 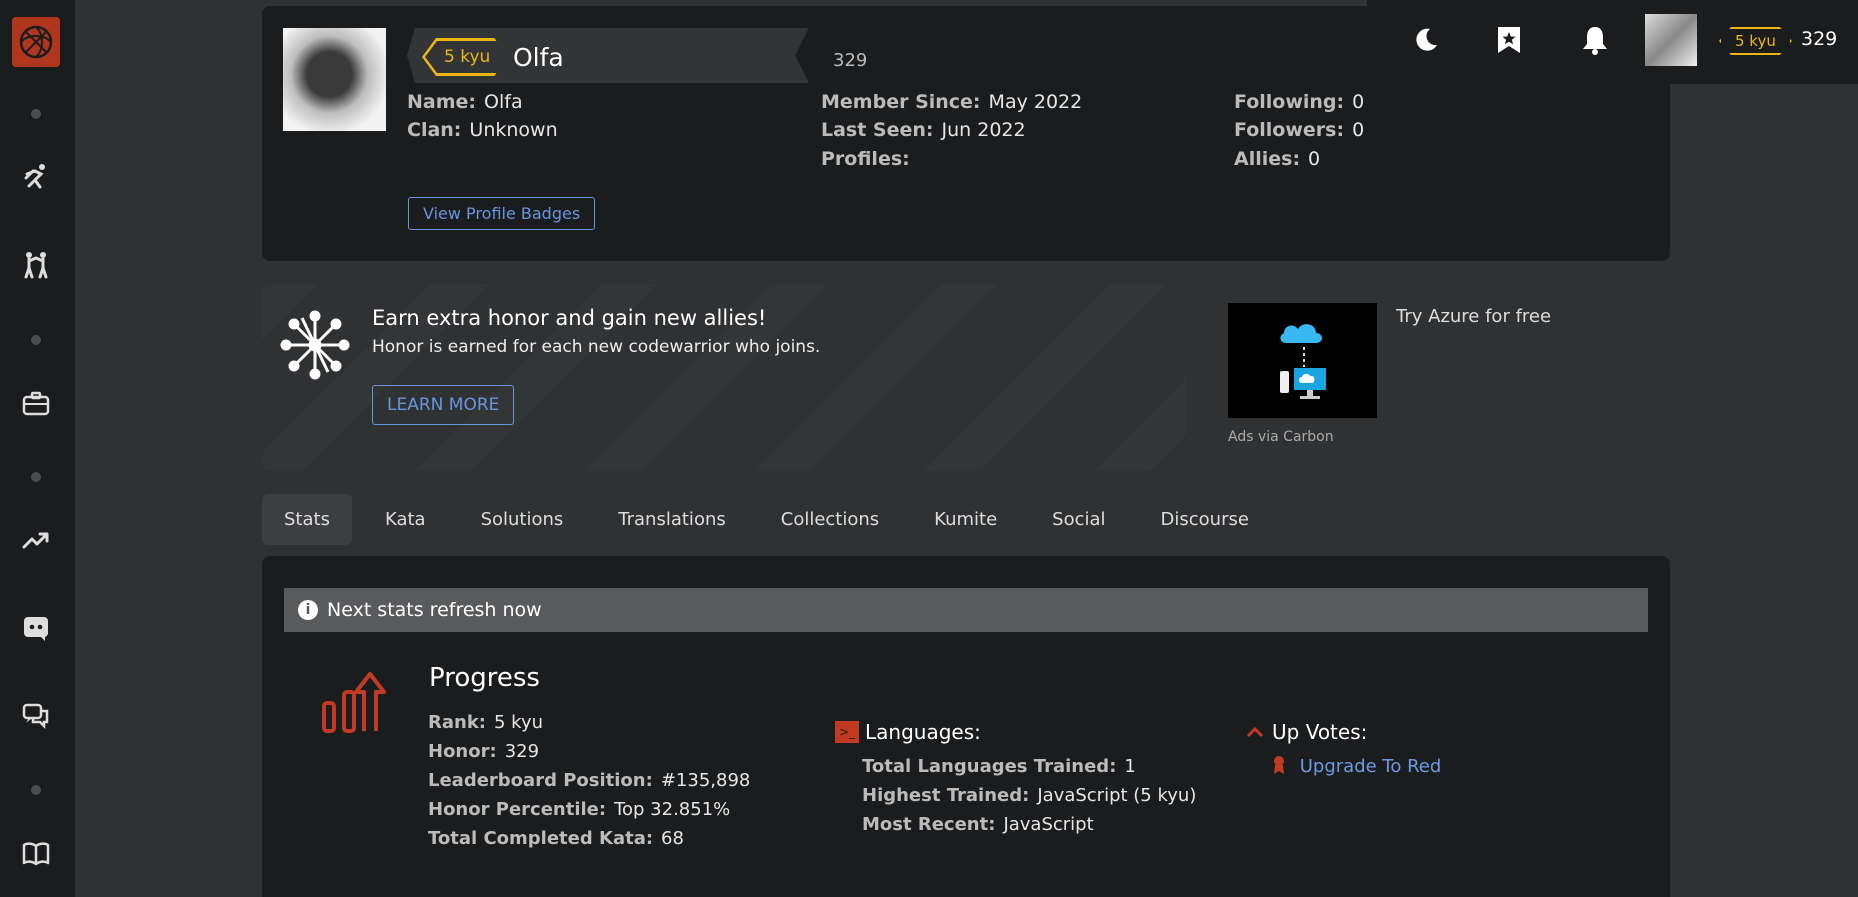 I want to click on view-profile-badges-button: View Profile Badges, so click(x=502, y=213).